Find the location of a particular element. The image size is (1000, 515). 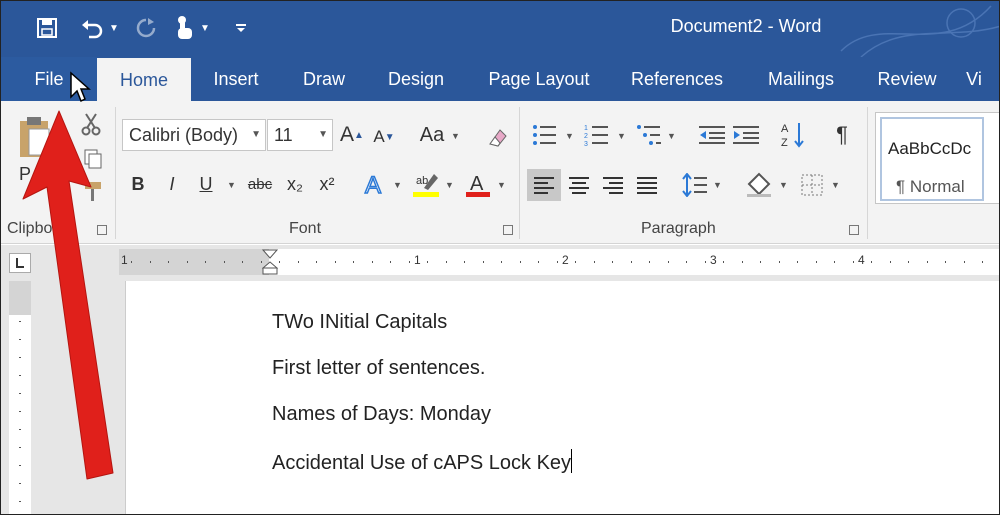

numbering-icon: 123 is located at coordinates (597, 135).